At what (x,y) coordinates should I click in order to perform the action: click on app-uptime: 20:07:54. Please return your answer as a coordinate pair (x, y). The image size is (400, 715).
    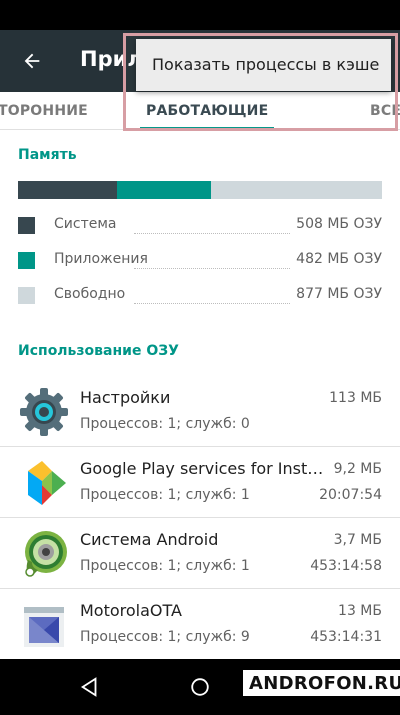
    Looking at the image, I should click on (350, 495).